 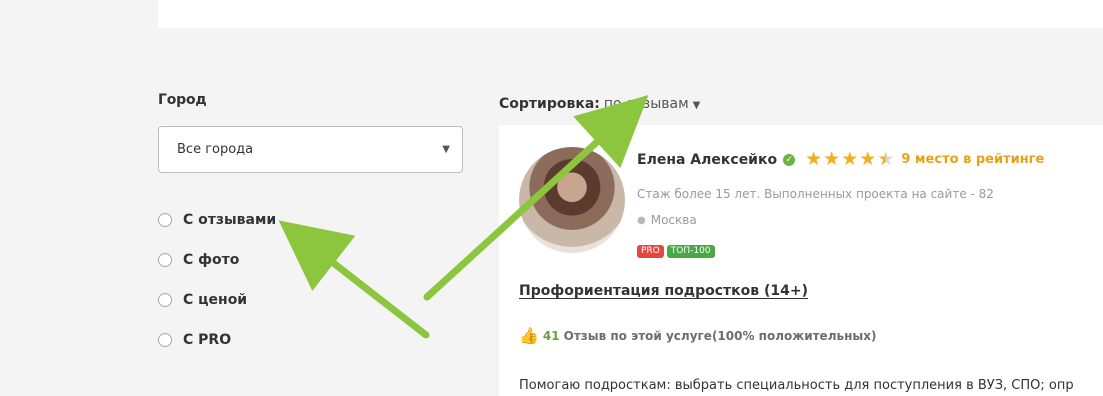 I want to click on filter-with-pro: С PRO, so click(x=313, y=340).